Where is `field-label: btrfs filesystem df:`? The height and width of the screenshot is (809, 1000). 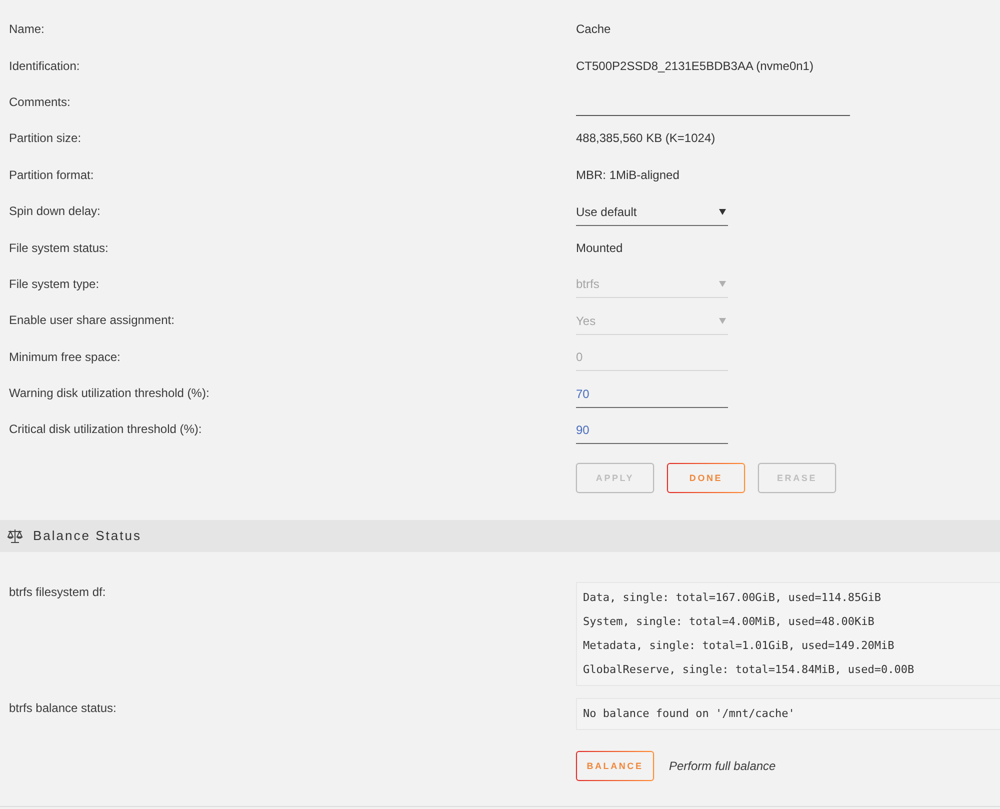
field-label: btrfs filesystem df: is located at coordinates (57, 592).